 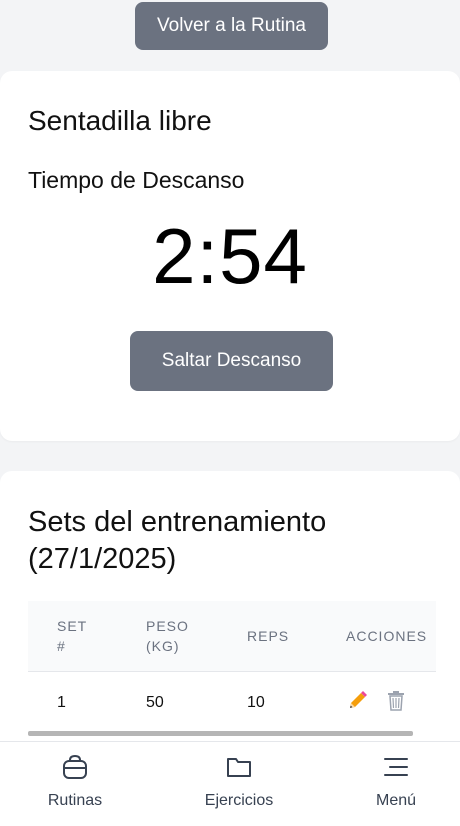 What do you see at coordinates (396, 782) in the screenshot?
I see `nav-item-menu: Menú` at bounding box center [396, 782].